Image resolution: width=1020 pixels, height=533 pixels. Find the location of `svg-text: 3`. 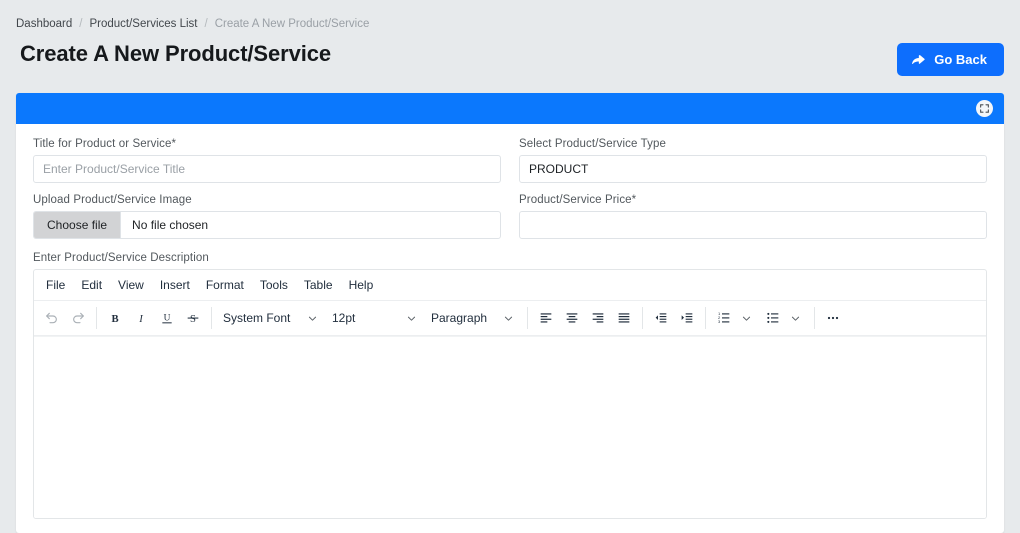

svg-text: 3 is located at coordinates (719, 321).